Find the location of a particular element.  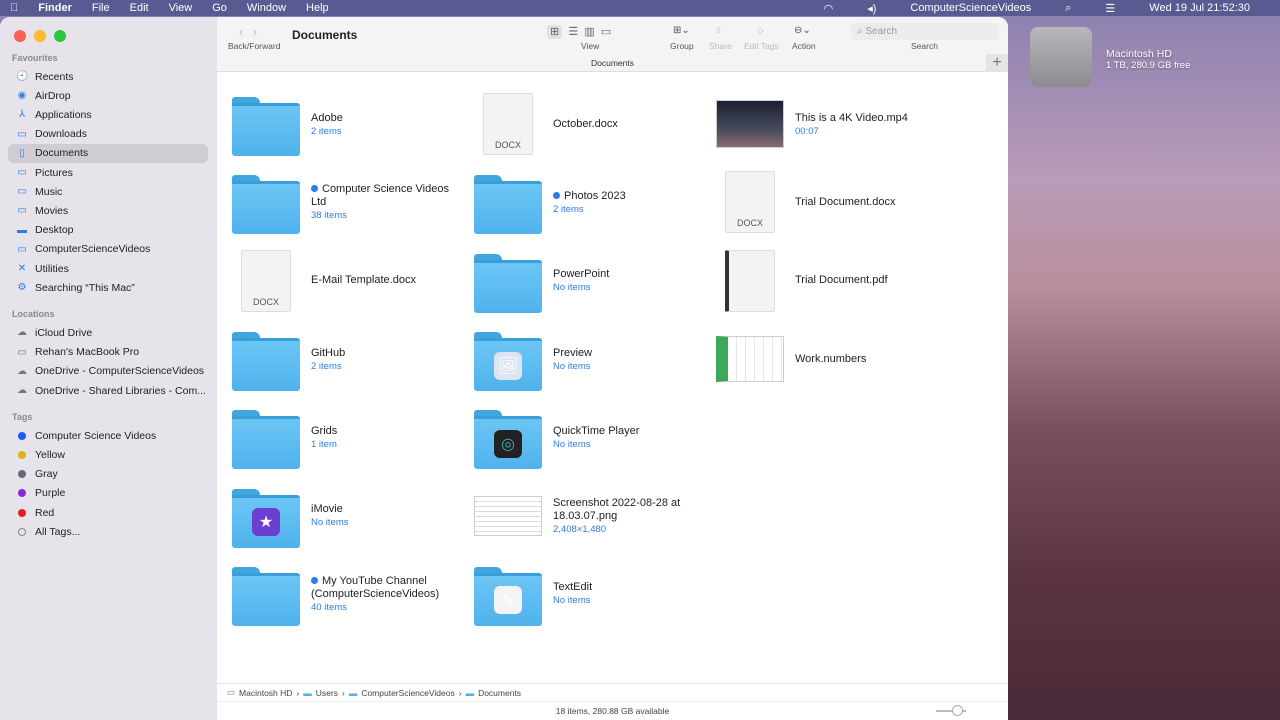

sidebar-item-label: Utilities is located at coordinates (52, 268).